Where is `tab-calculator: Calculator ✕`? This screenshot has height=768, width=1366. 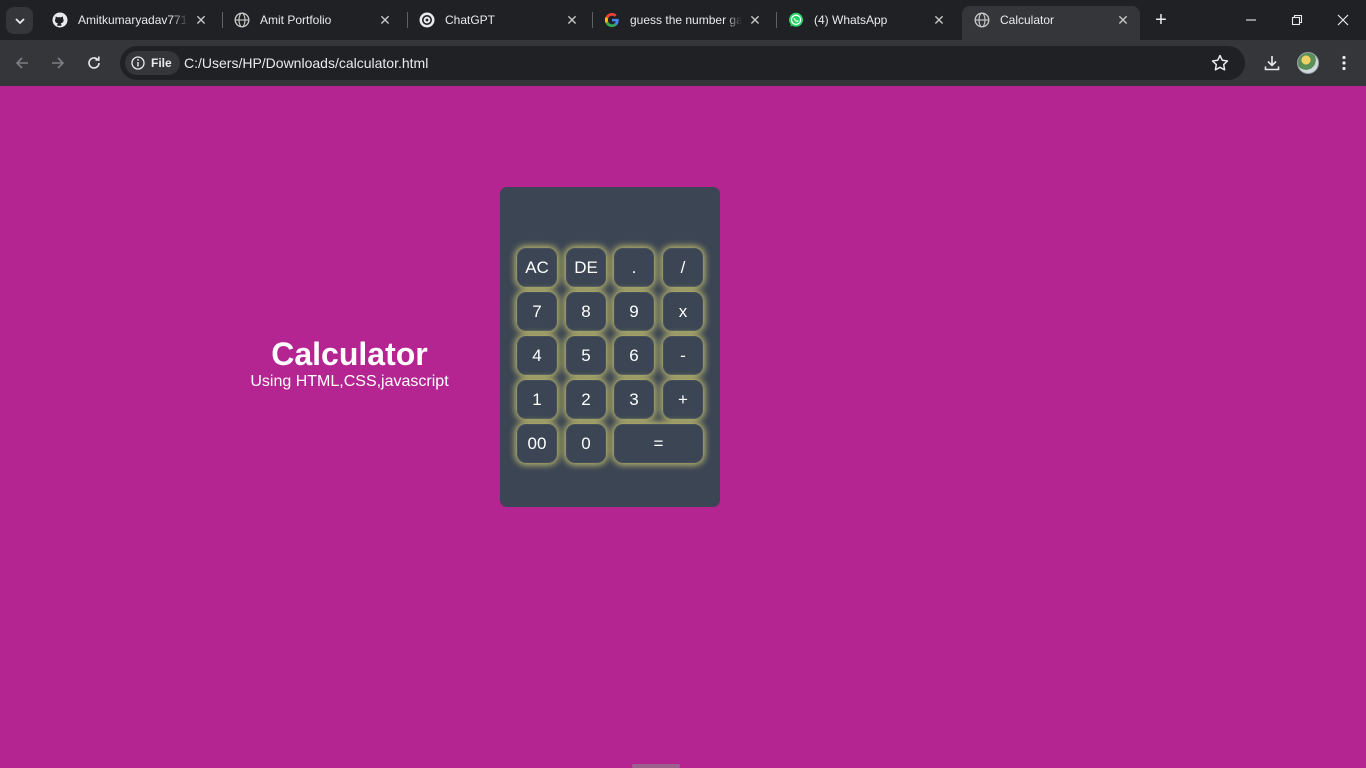
tab-calculator: Calculator ✕ is located at coordinates (1051, 23).